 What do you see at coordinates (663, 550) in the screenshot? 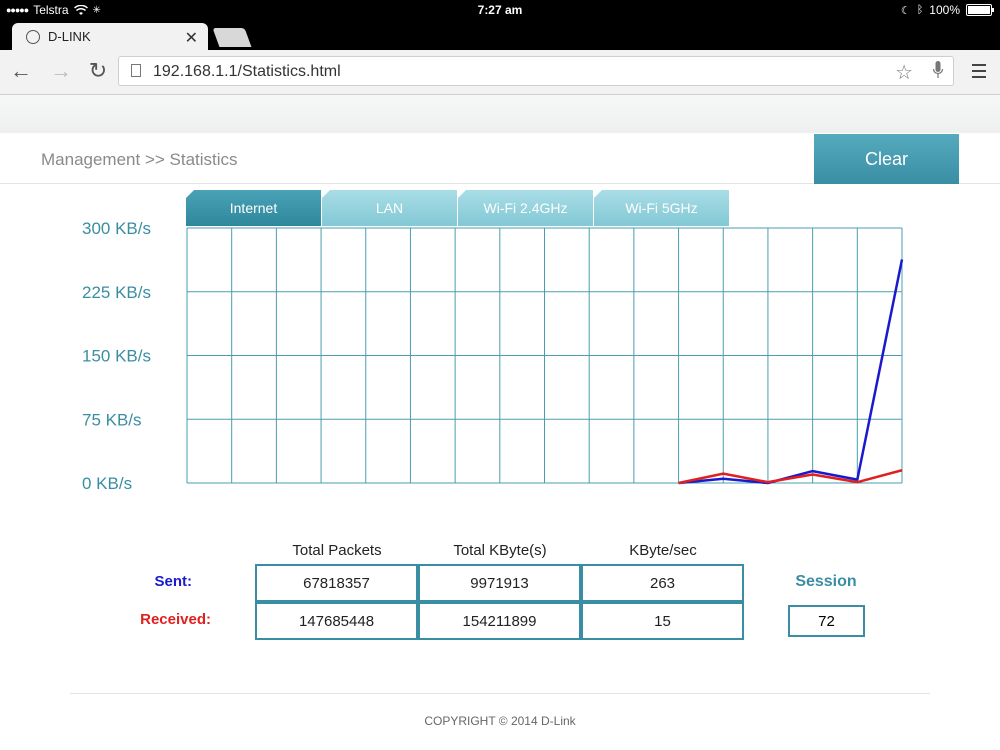
I see `header-kbyte-sec: KByte/sec` at bounding box center [663, 550].